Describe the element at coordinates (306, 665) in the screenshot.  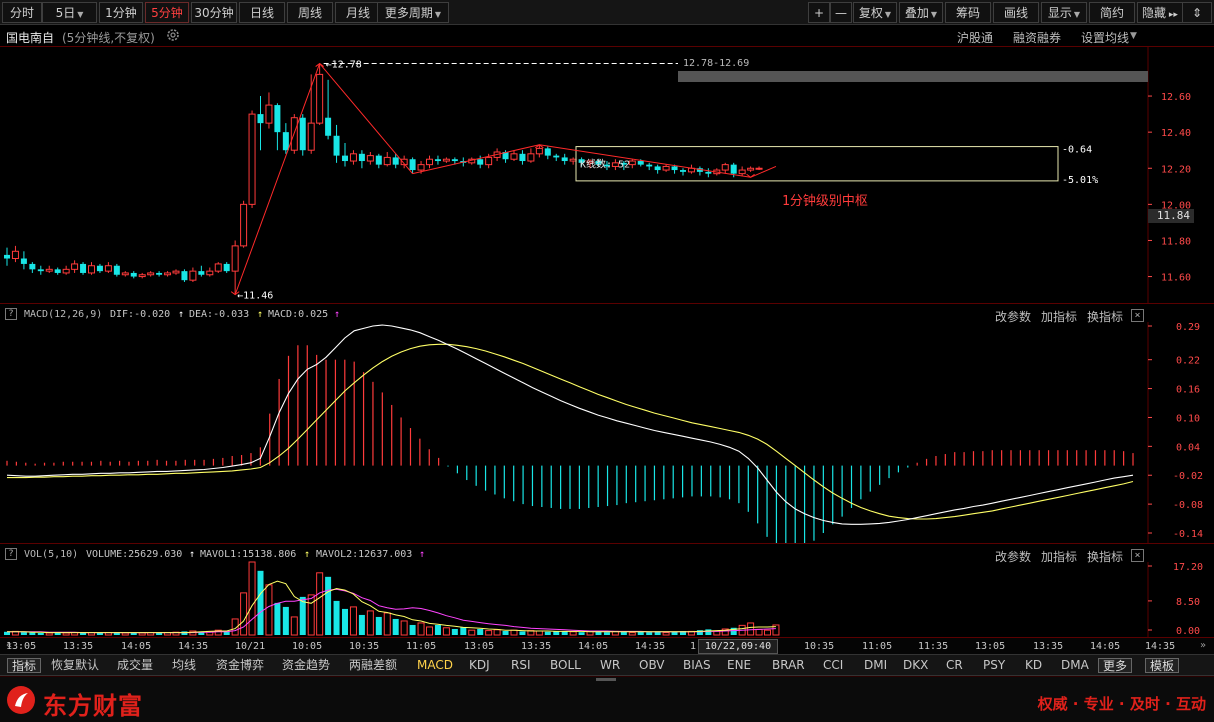
I see `indicator-tab-资金趋势: 资金趋势` at that location.